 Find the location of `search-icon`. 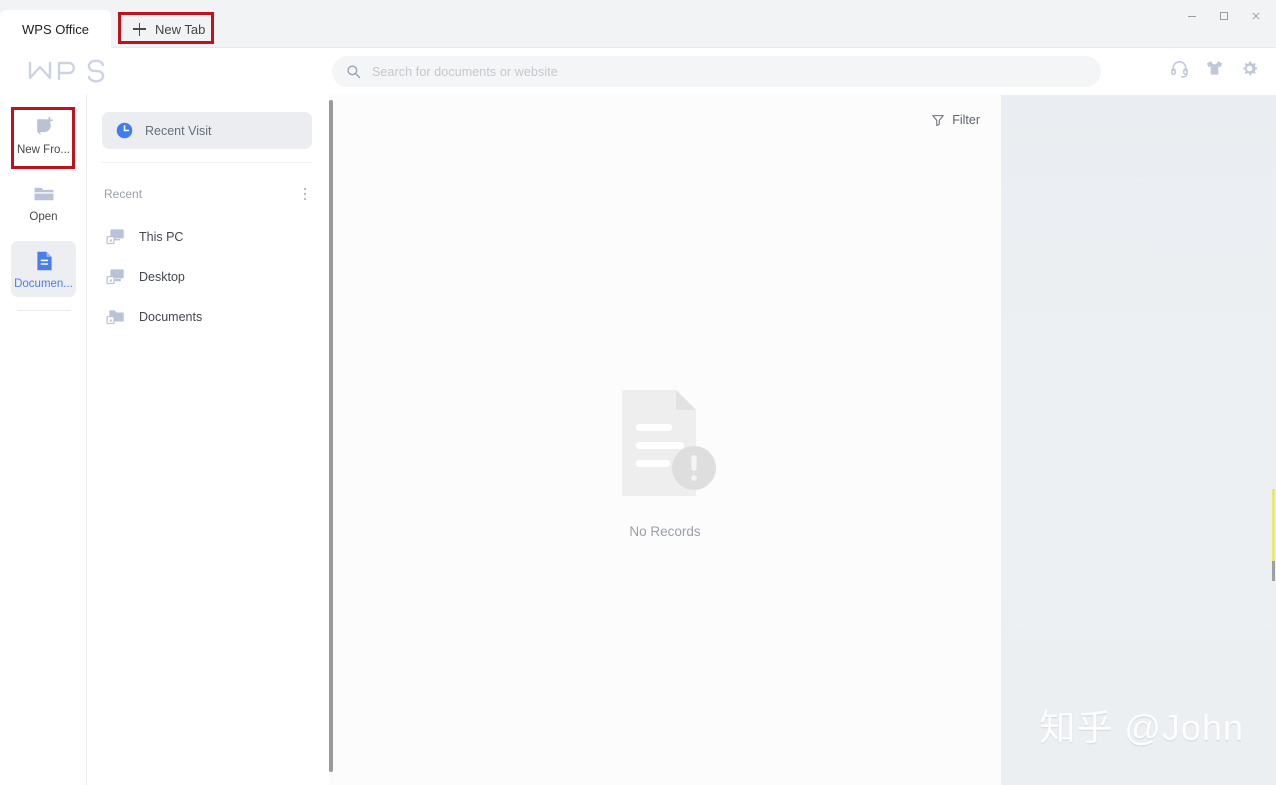

search-icon is located at coordinates (354, 72).